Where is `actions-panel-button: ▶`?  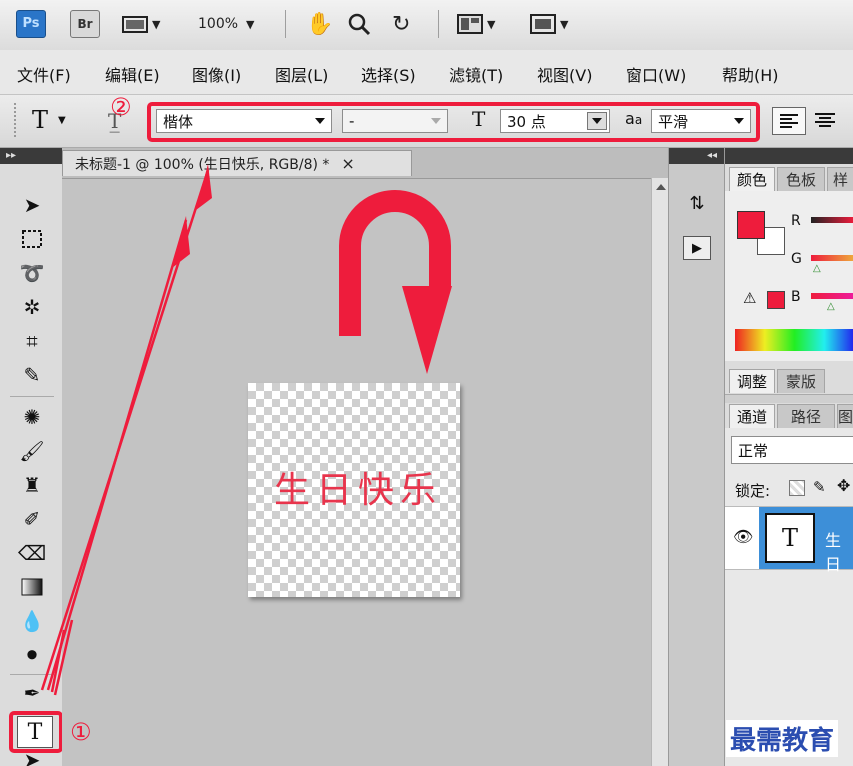
actions-panel-button: ▶ is located at coordinates (697, 248).